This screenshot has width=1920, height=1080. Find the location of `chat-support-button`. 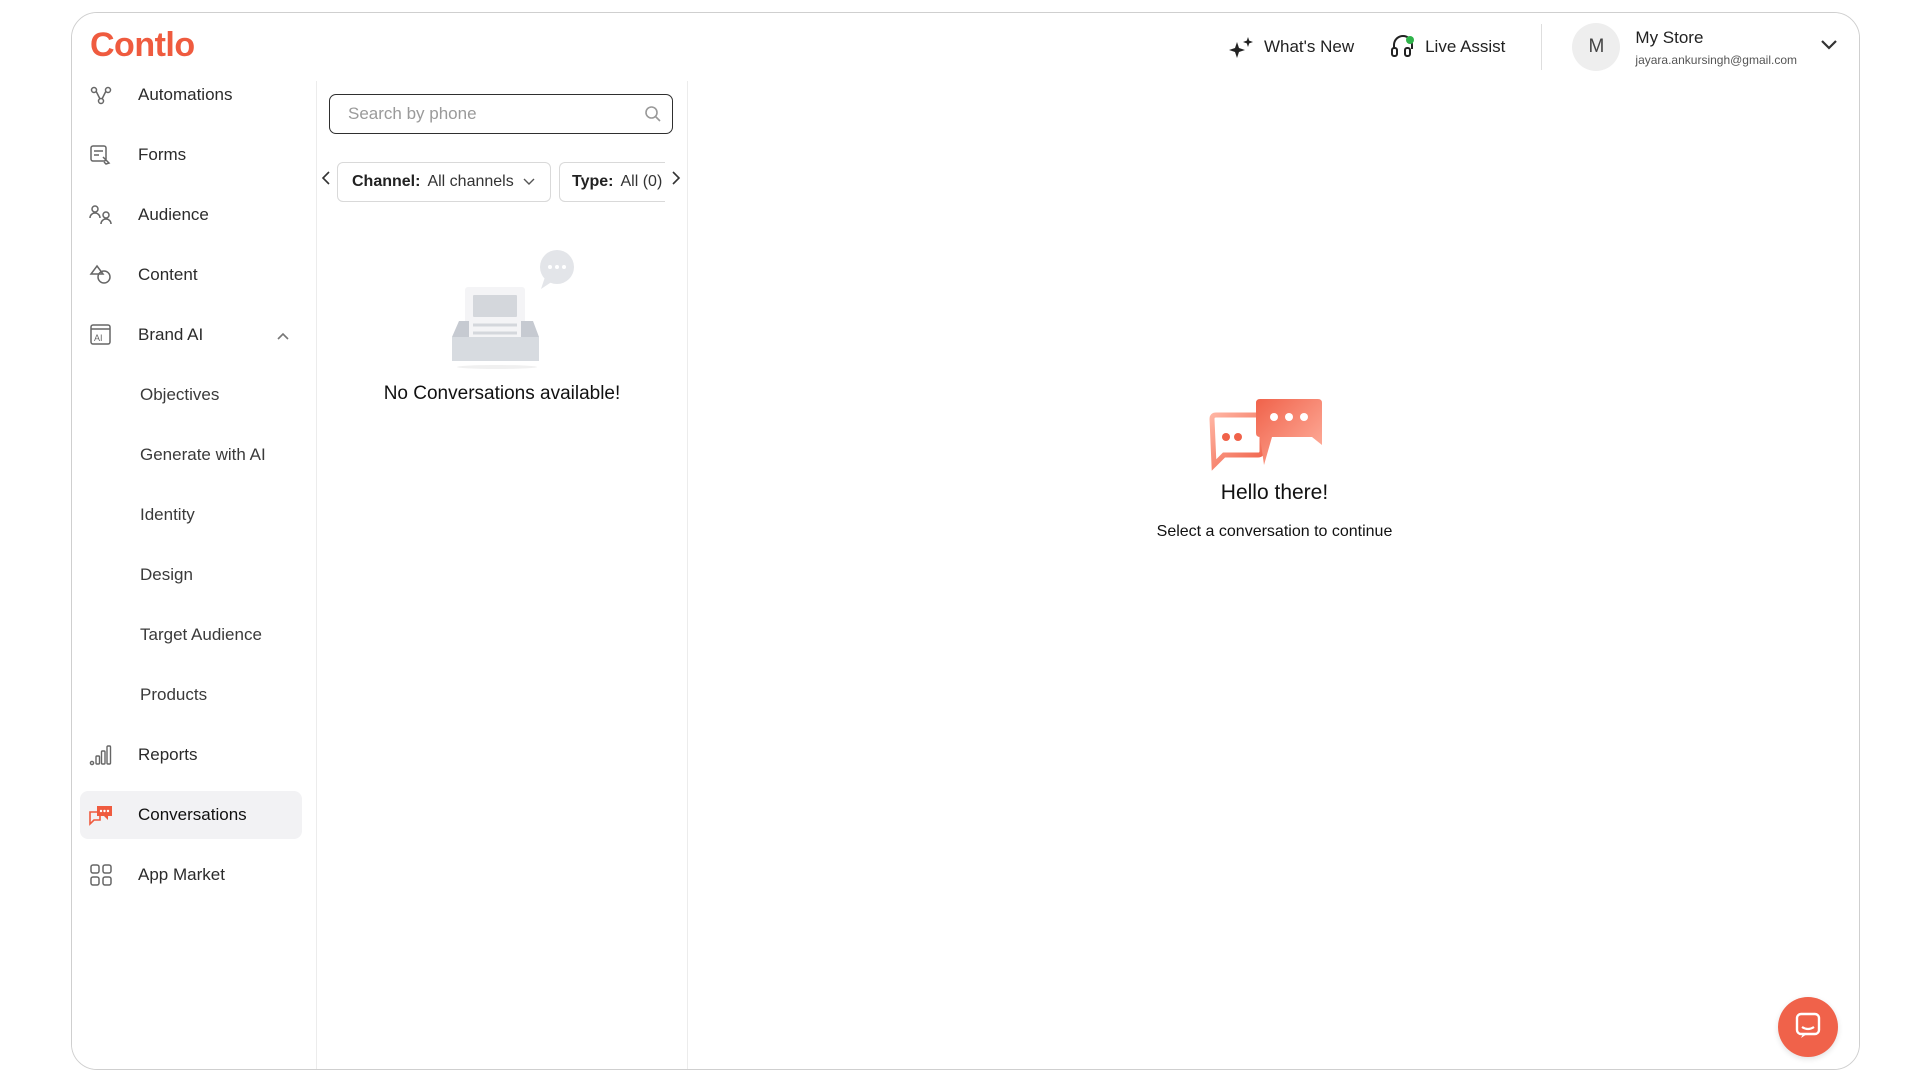

chat-support-button is located at coordinates (1808, 1027).